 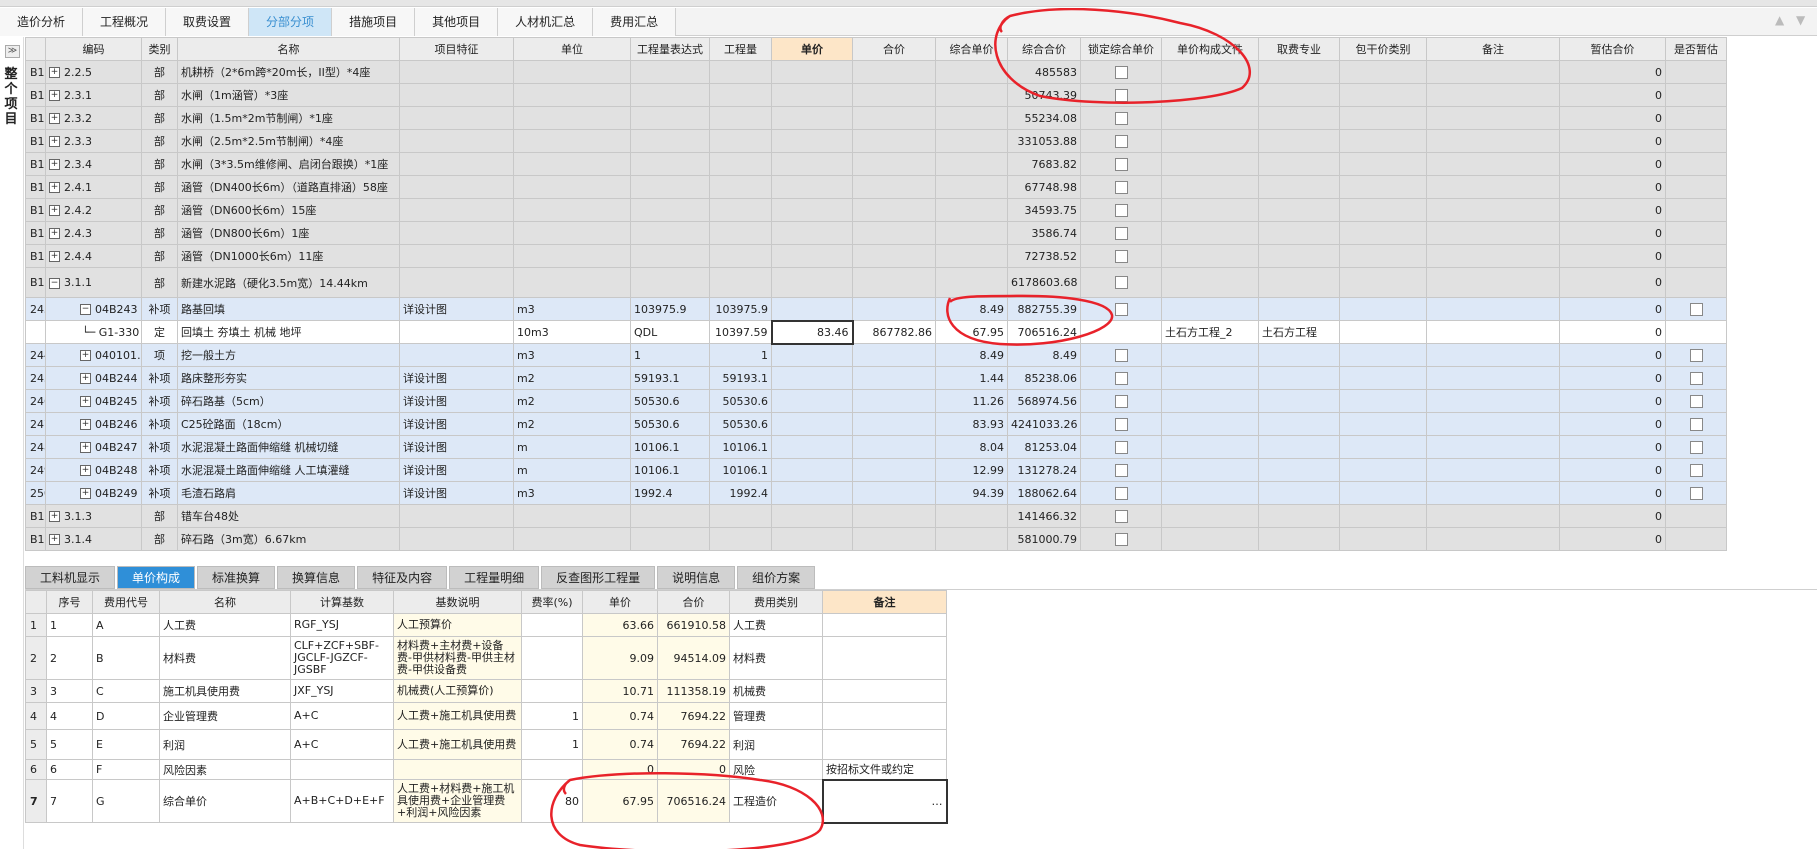 What do you see at coordinates (776, 801) in the screenshot?
I see `fee-category-cell: 工程造价` at bounding box center [776, 801].